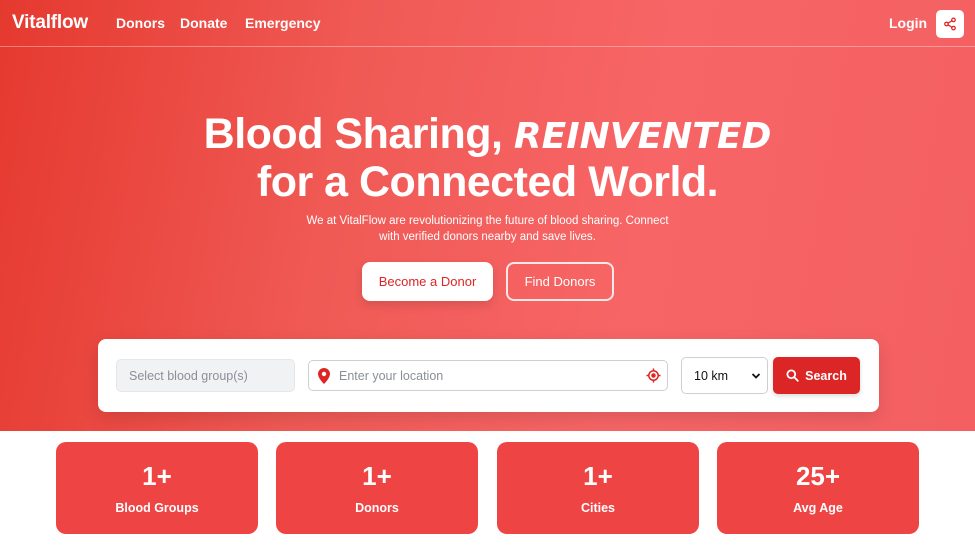 The image size is (975, 546). What do you see at coordinates (205, 375) in the screenshot?
I see `blood-group-select: Select blood group(s)` at bounding box center [205, 375].